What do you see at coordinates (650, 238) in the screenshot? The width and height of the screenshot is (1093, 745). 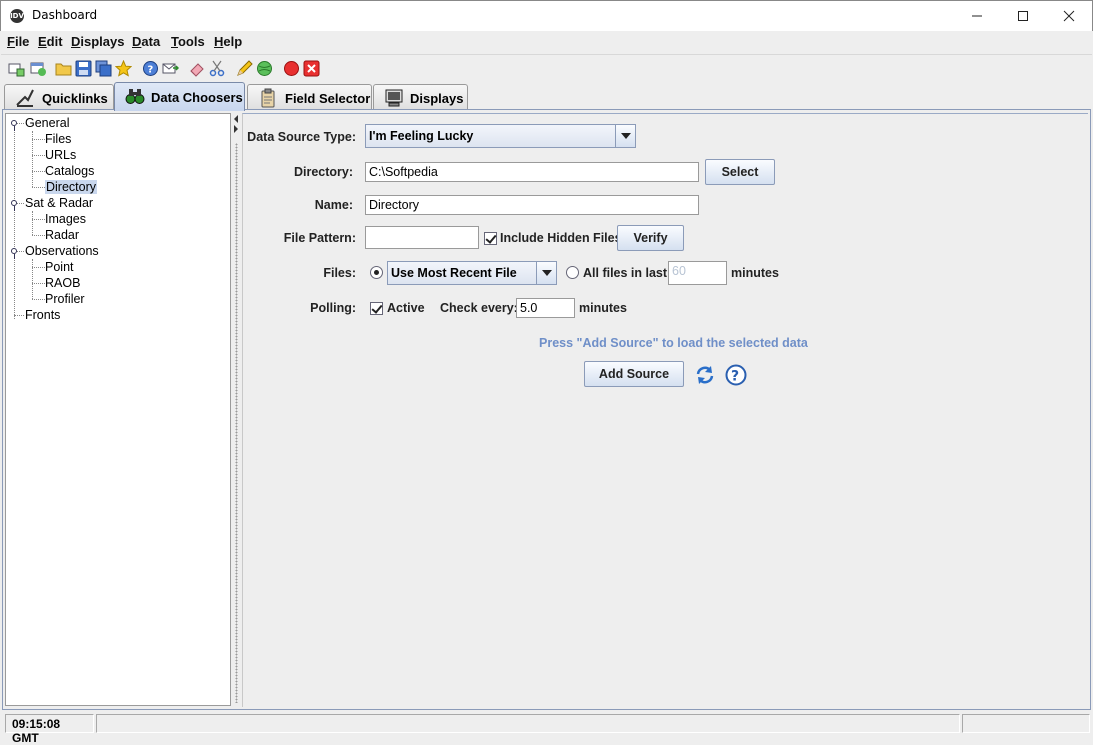 I see `verify-button: Verify` at bounding box center [650, 238].